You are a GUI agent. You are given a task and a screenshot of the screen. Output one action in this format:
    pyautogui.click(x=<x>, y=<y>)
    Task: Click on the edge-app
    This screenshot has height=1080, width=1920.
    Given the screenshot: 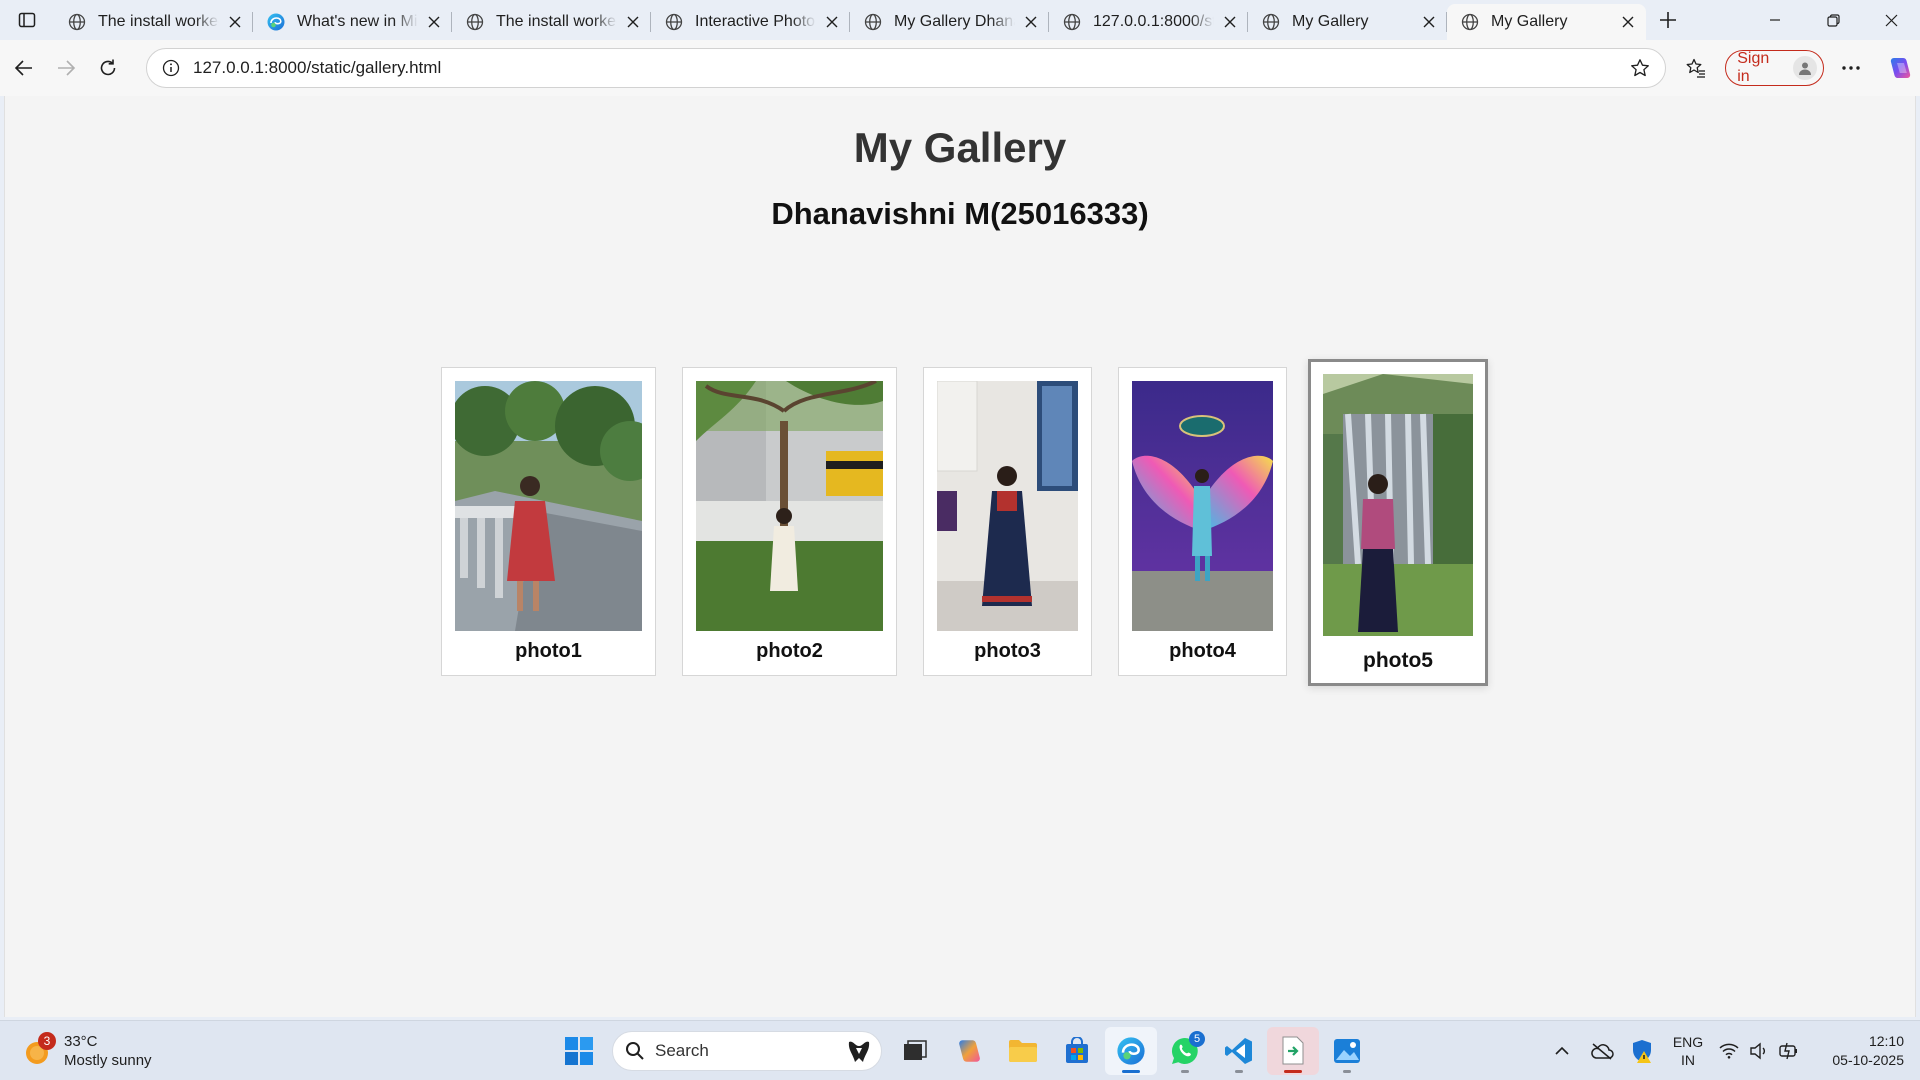 What is the action you would take?
    pyautogui.click(x=1131, y=1051)
    